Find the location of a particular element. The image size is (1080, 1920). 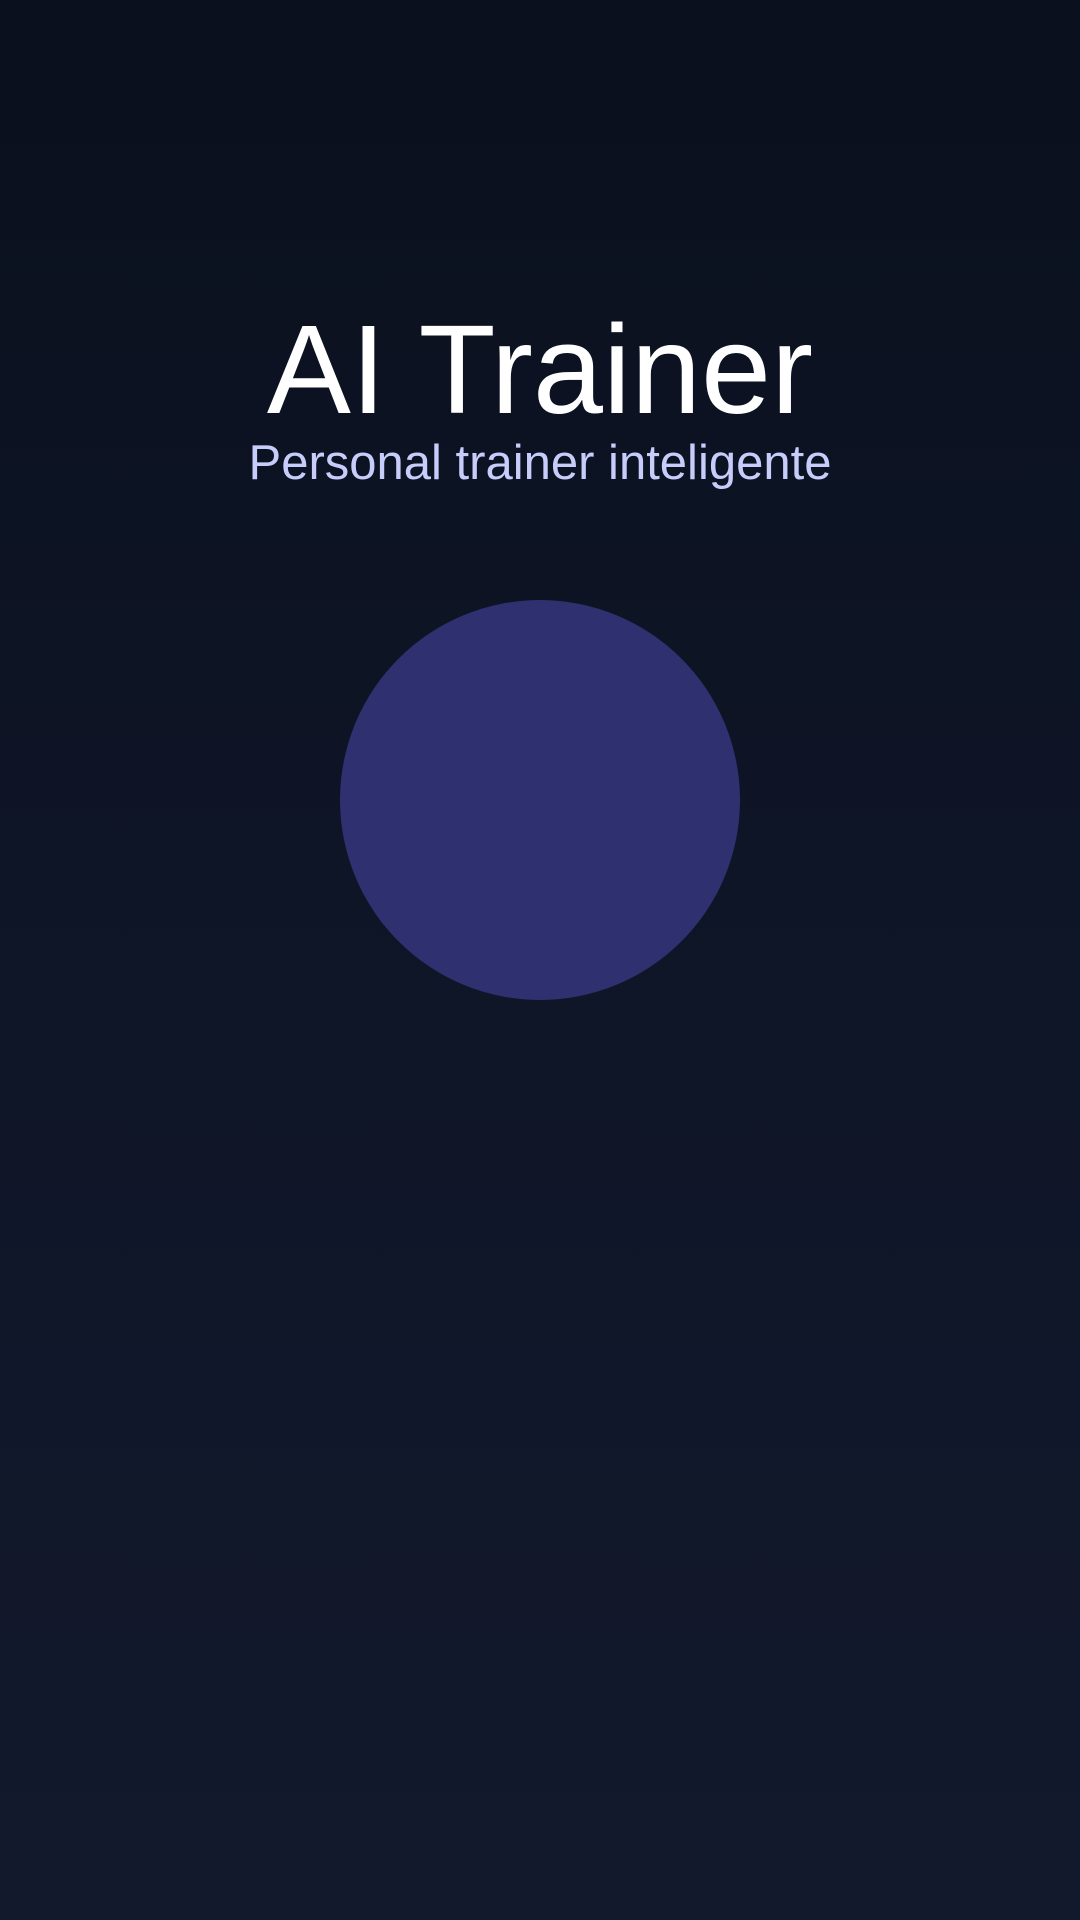

app-header: AI Trainer Personal trainer inteligente is located at coordinates (540, 397).